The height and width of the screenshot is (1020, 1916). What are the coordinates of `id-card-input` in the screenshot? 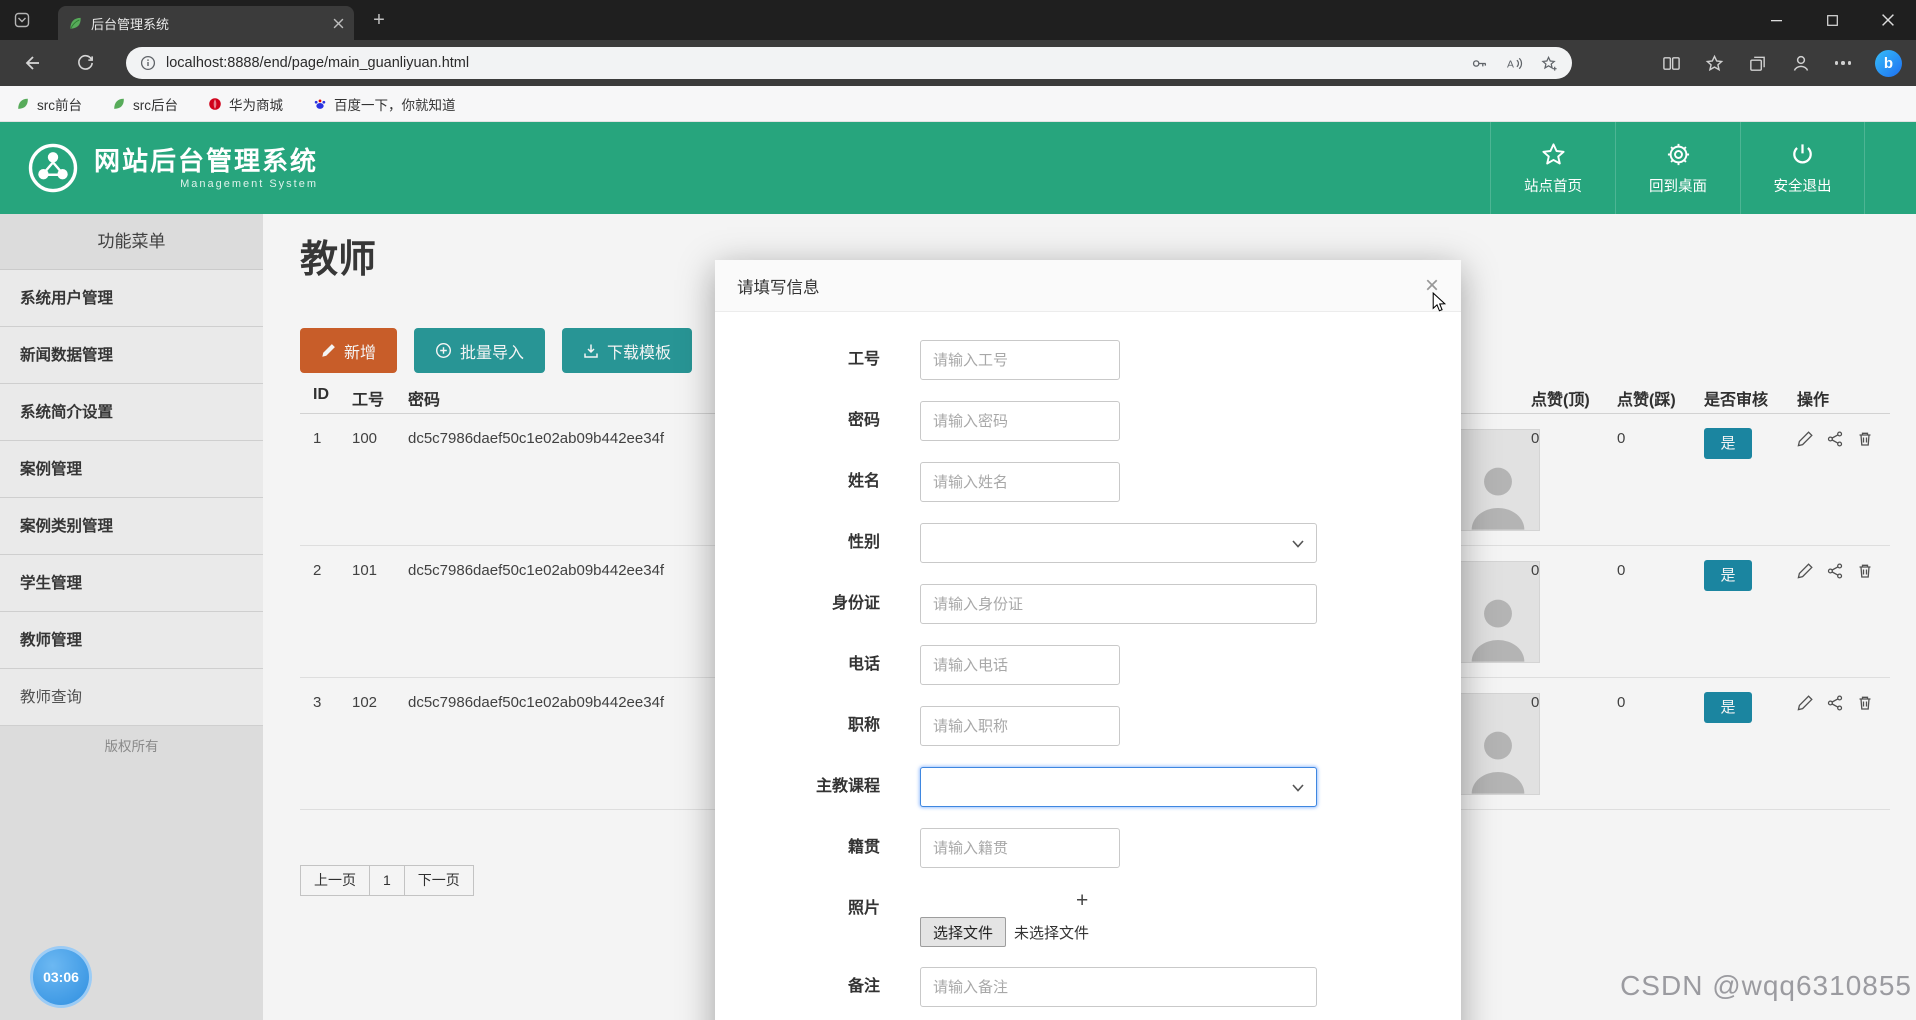 It's located at (1118, 604).